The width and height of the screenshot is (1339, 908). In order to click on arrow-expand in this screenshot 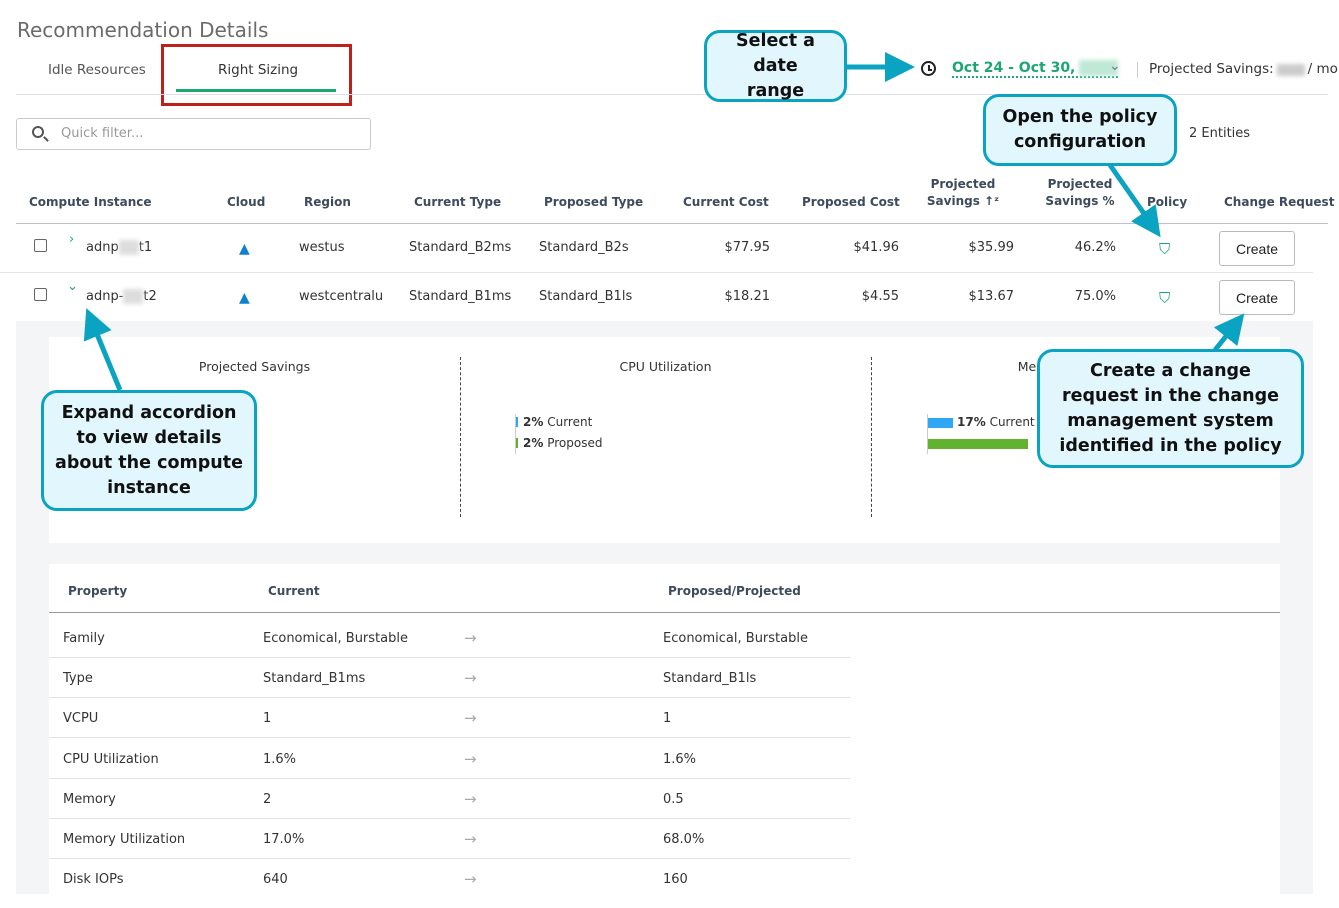, I will do `click(103, 349)`.